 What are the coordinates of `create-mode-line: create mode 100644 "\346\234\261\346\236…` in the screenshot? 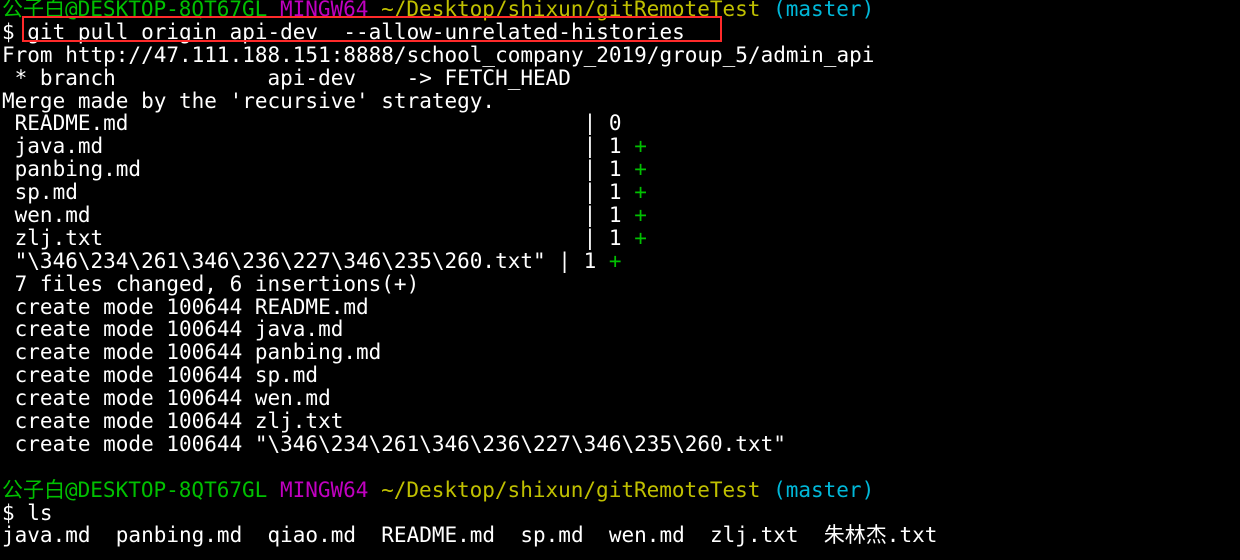 It's located at (394, 443).